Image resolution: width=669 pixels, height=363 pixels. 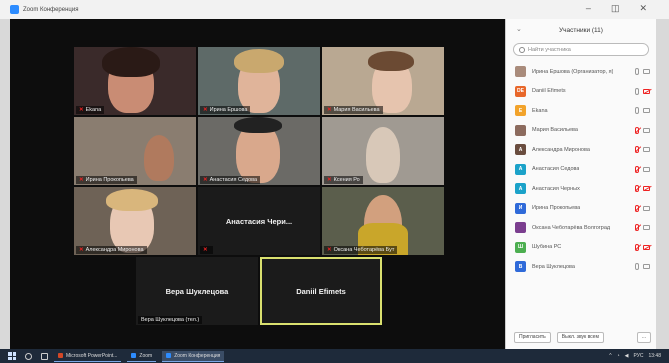 I want to click on active-speaker-tile: Daniil Efimets, so click(x=321, y=291).